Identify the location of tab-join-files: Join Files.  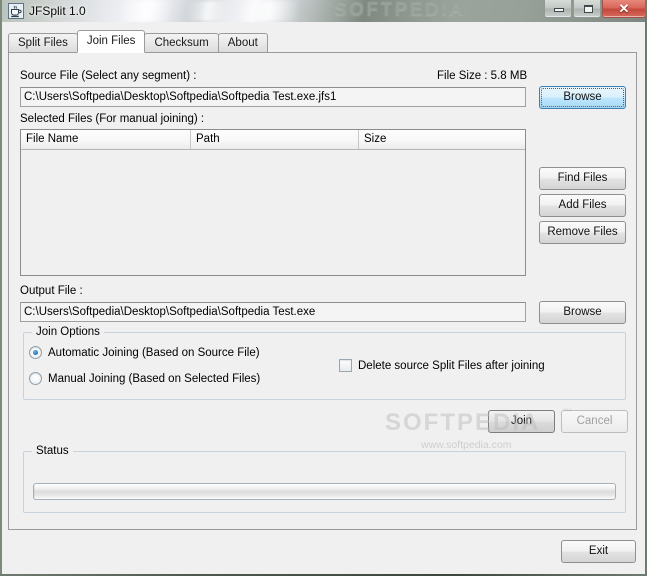
(111, 41).